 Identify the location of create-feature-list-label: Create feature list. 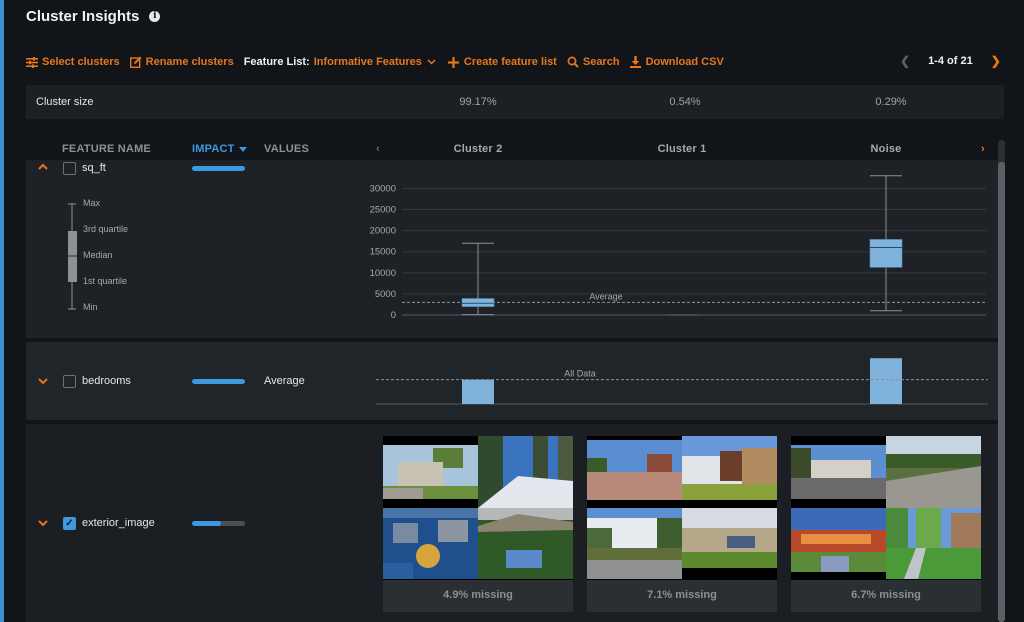
(510, 62).